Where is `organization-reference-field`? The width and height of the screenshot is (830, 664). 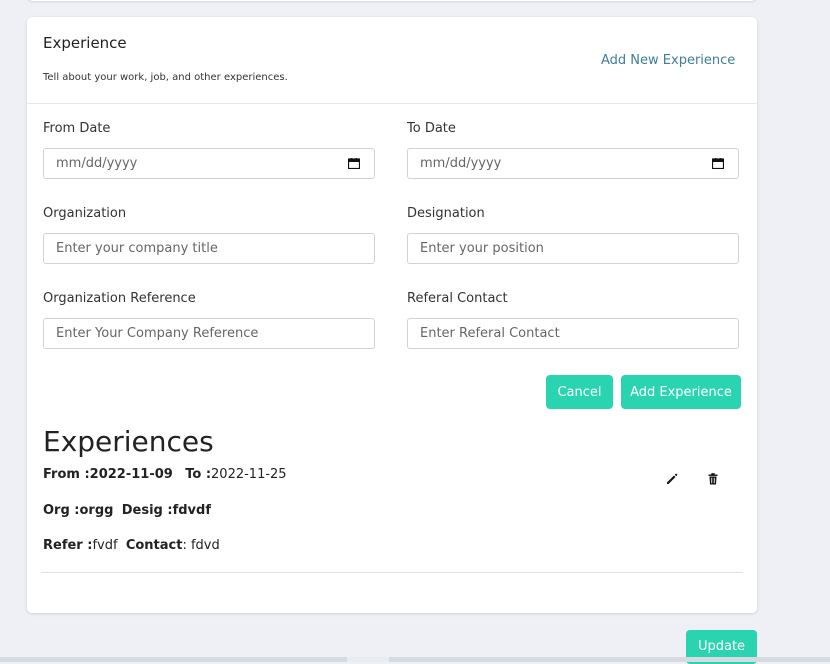 organization-reference-field is located at coordinates (209, 333).